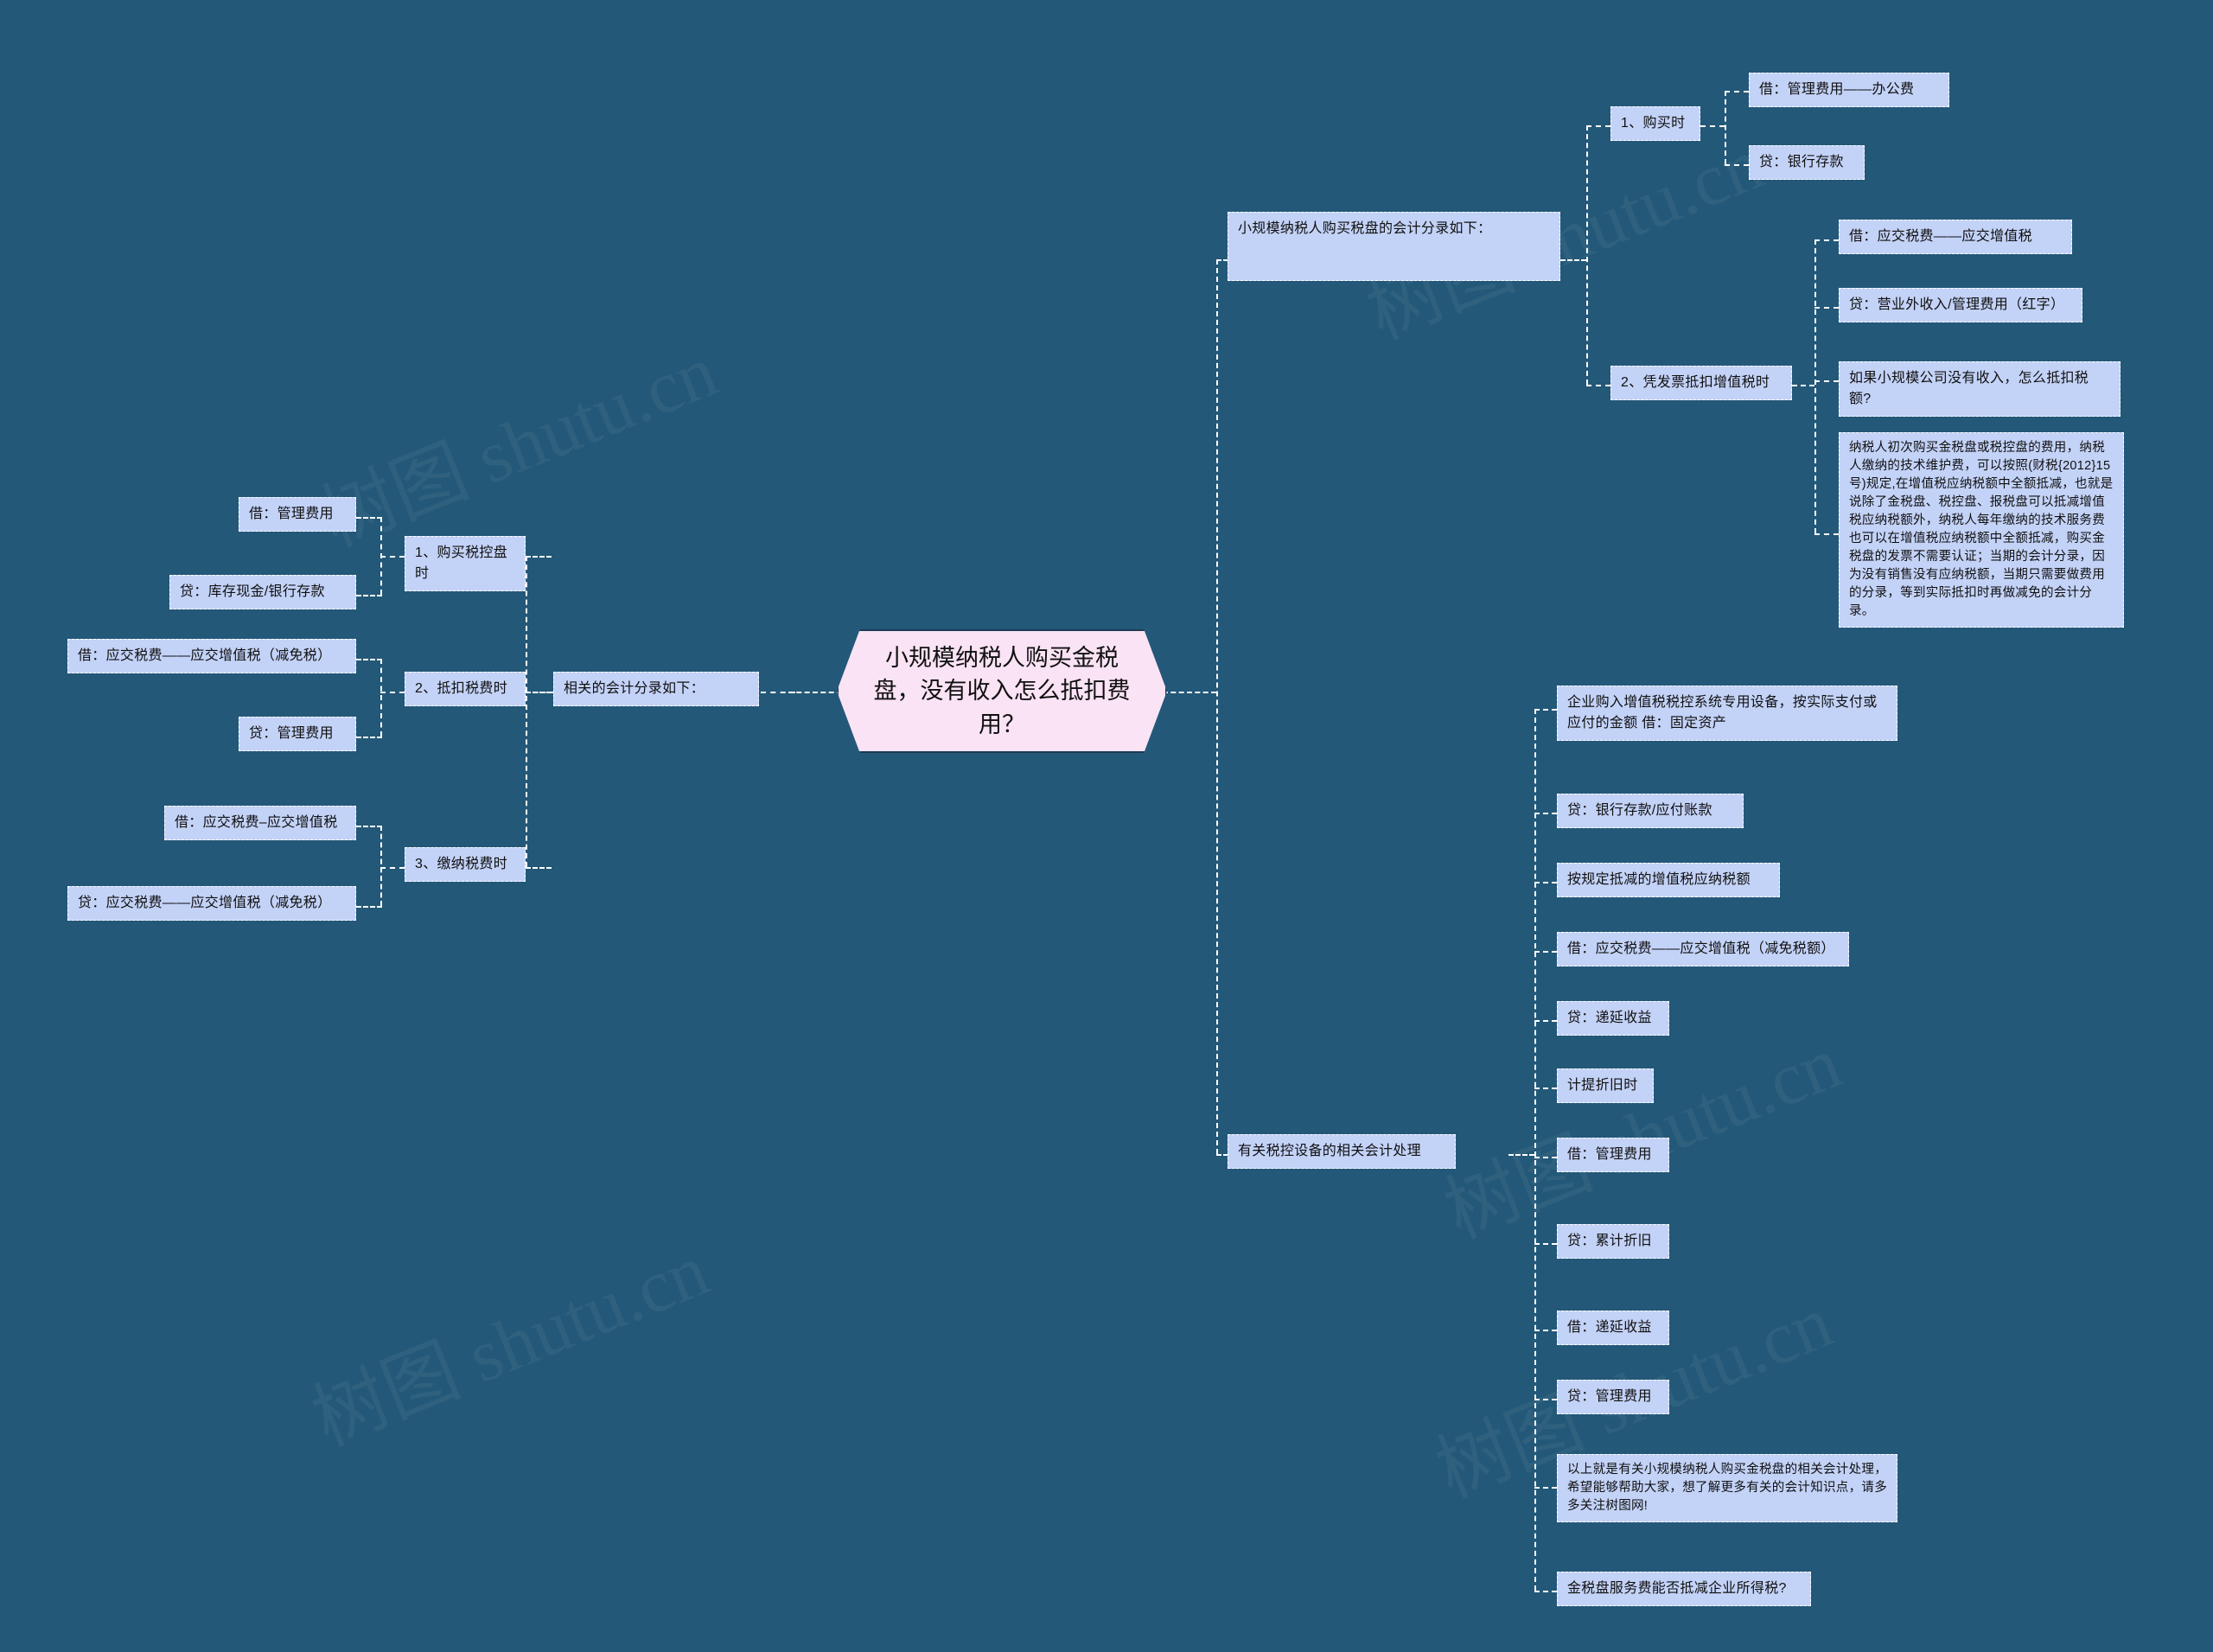  What do you see at coordinates (465, 689) in the screenshot?
I see `left-group-label-2: 2、抵扣税费时` at bounding box center [465, 689].